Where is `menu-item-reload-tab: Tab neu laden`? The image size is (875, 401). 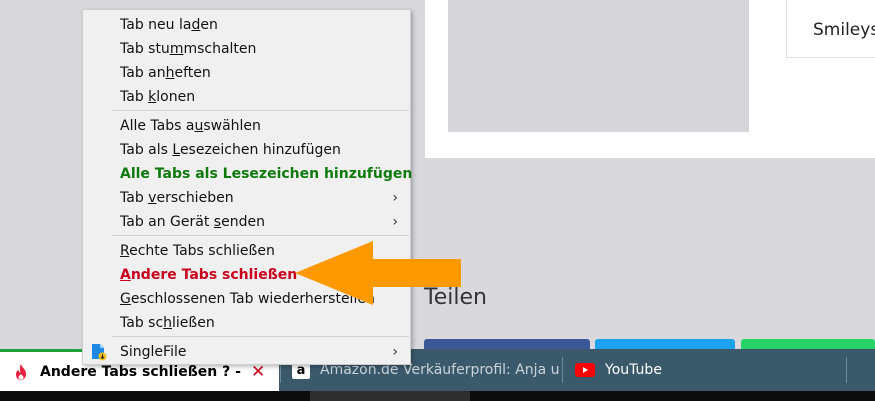 menu-item-reload-tab: Tab neu laden is located at coordinates (246, 25).